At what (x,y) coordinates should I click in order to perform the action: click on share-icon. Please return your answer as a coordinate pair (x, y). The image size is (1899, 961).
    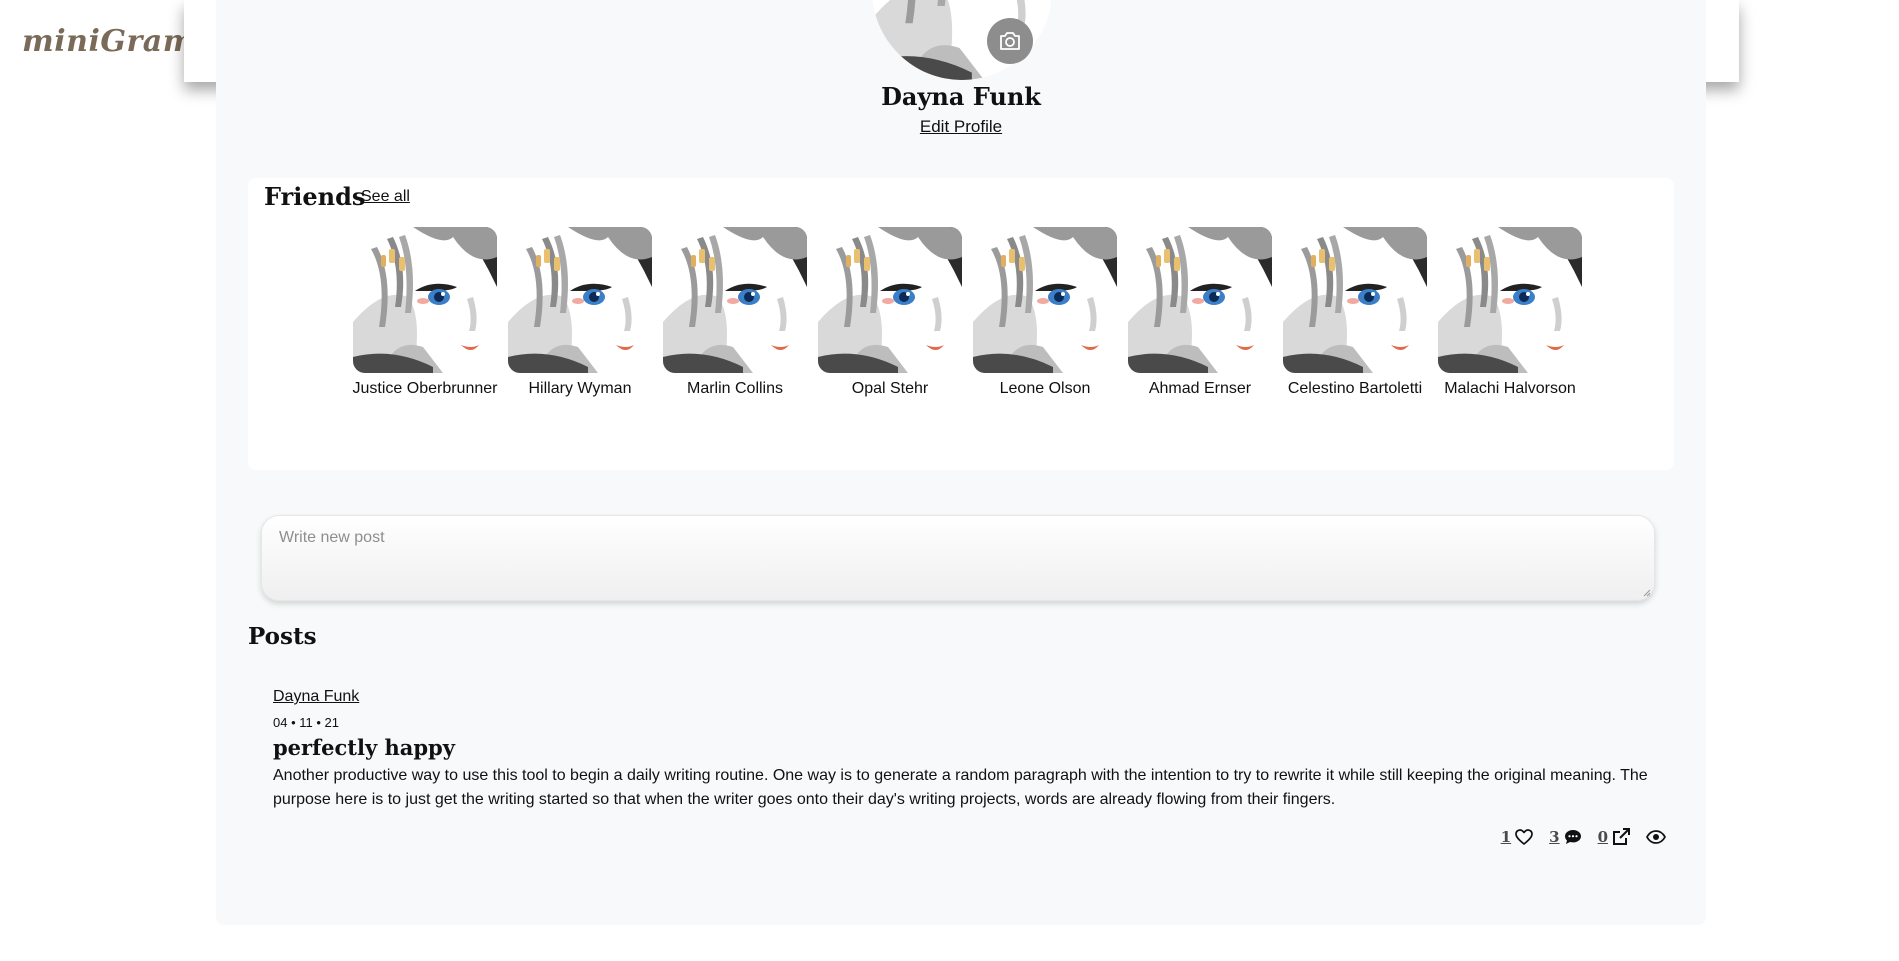
    Looking at the image, I should click on (1621, 836).